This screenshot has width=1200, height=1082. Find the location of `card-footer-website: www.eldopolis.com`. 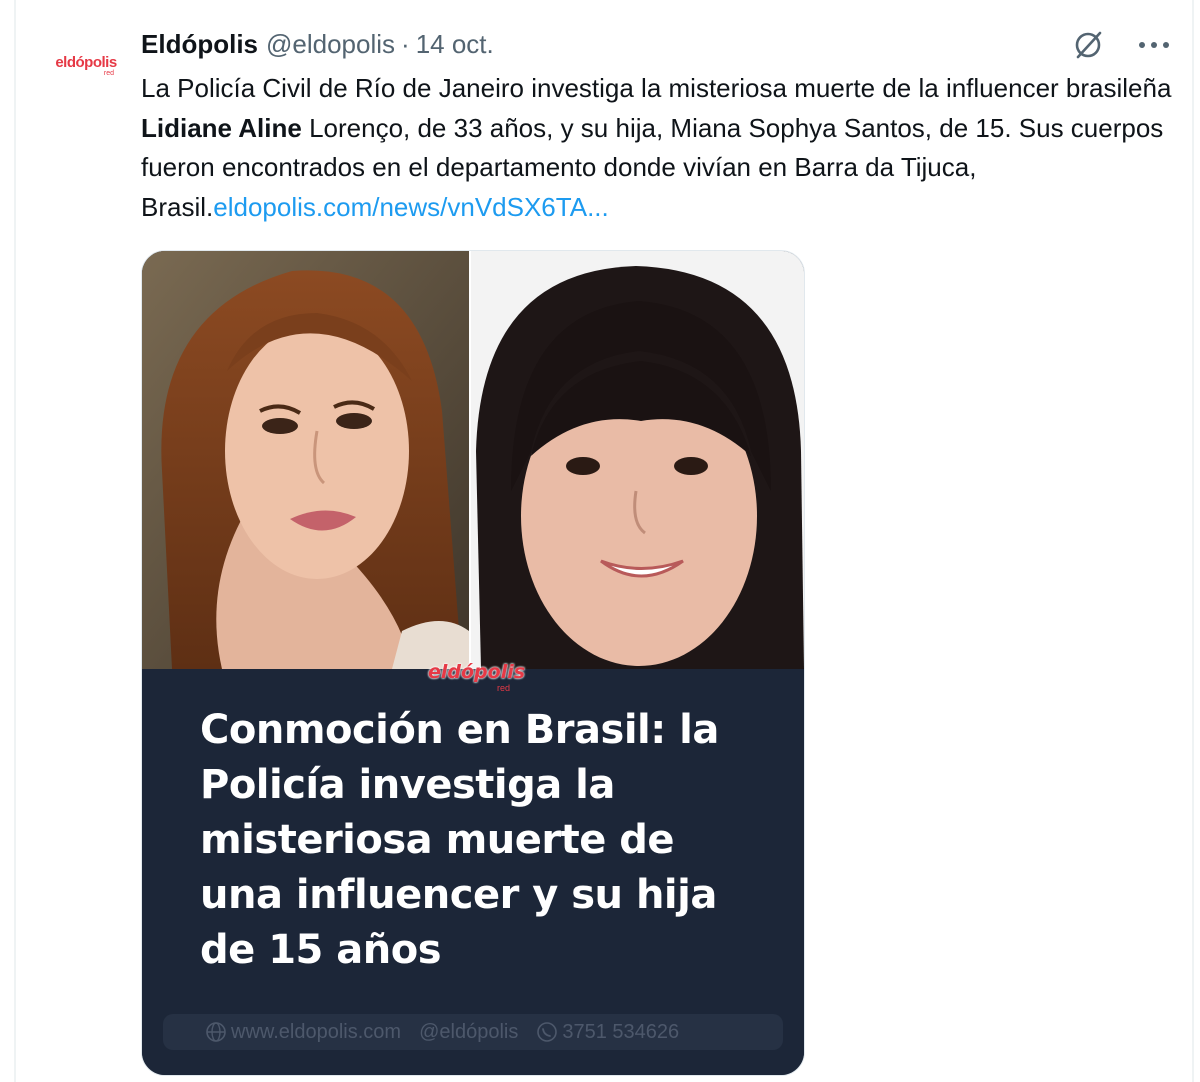

card-footer-website: www.eldopolis.com is located at coordinates (303, 1032).